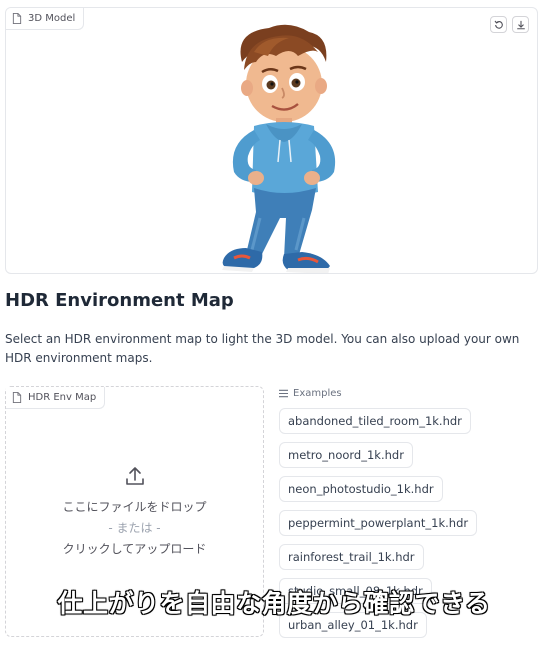  I want to click on model-3d-label: 3D Model, so click(45, 19).